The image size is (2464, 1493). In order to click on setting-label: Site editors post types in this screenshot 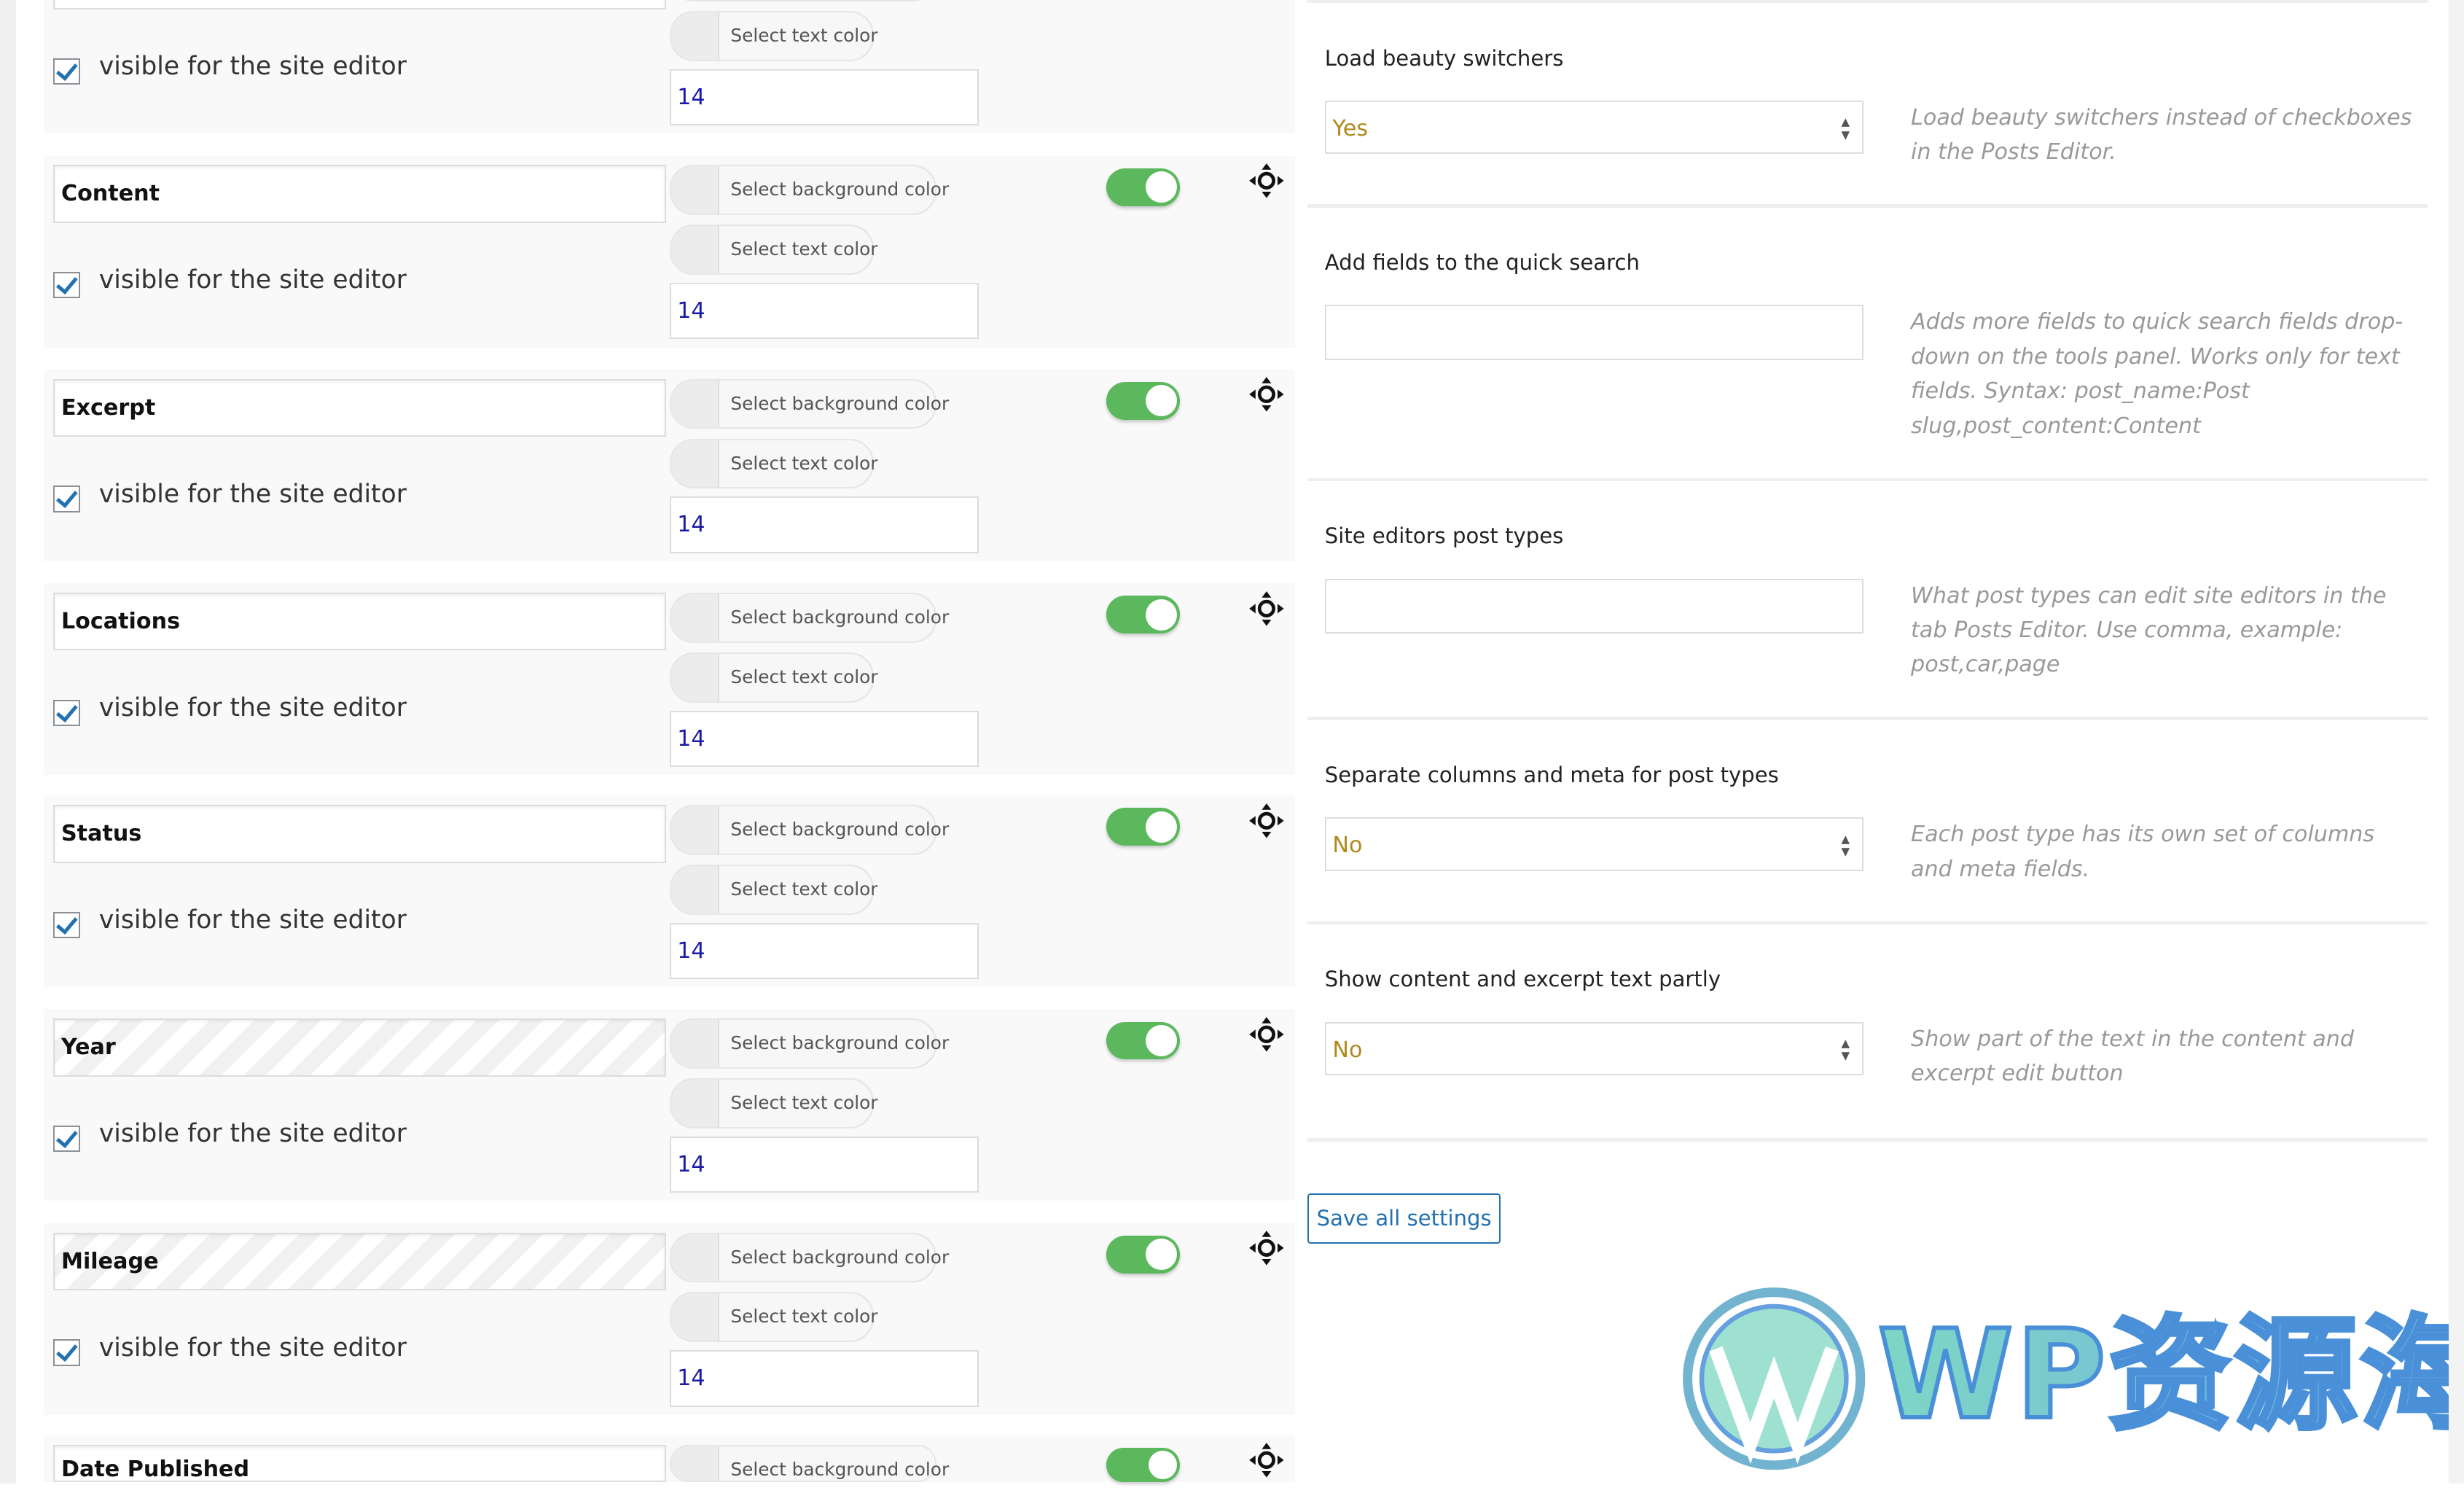, I will do `click(1444, 535)`.